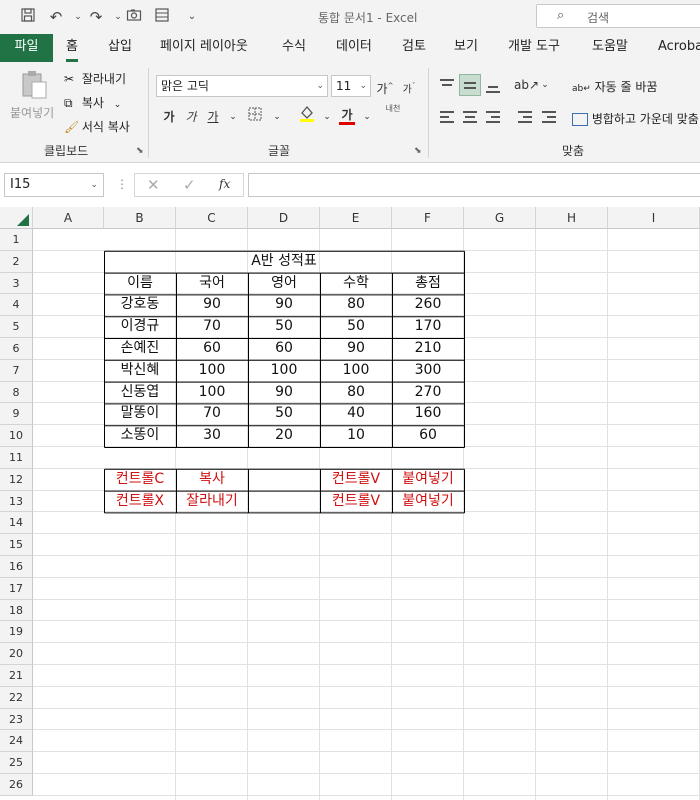 The height and width of the screenshot is (800, 700). I want to click on student-name-cell: 박신혜, so click(140, 371).